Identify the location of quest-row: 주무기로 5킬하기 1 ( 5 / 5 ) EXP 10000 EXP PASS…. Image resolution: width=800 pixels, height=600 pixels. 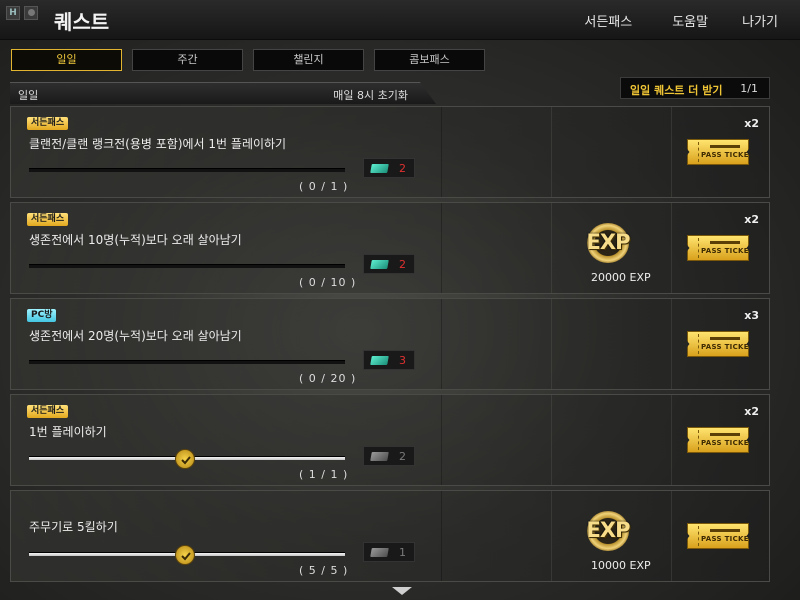
(390, 536).